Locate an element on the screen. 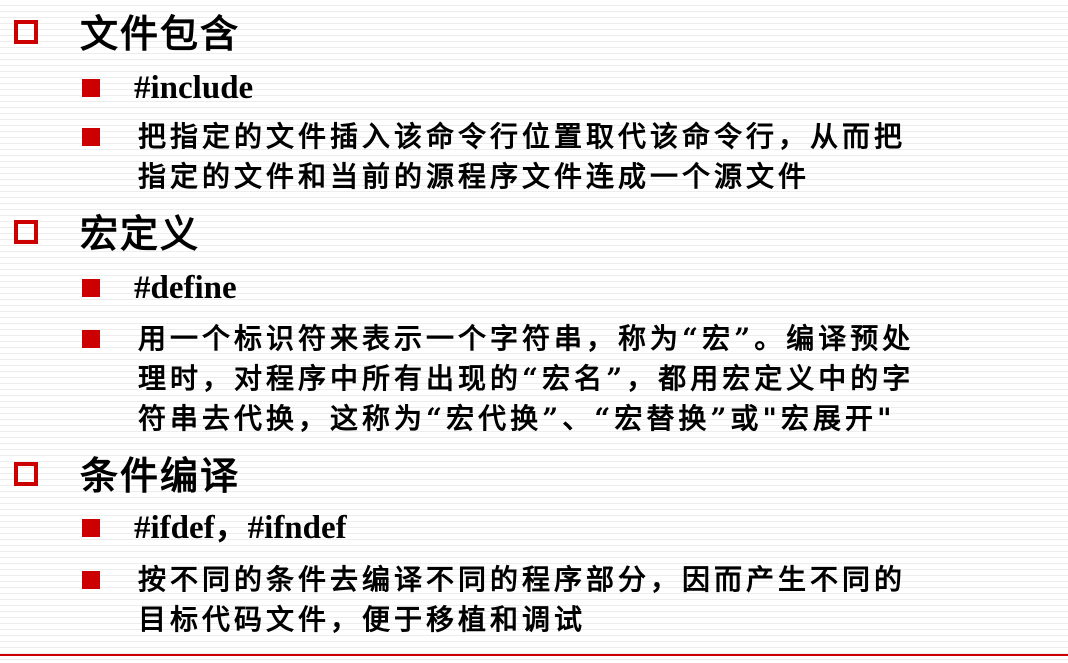  description-line: 把指定的文件插入该命令行位置取代该命令行，从而把 is located at coordinates (522, 136).